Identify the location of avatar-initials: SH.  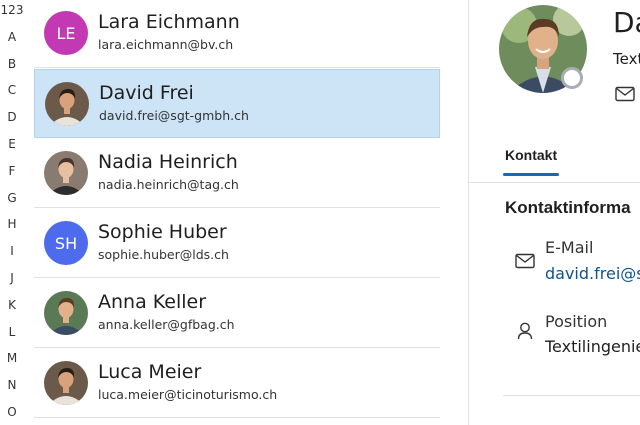
(66, 243).